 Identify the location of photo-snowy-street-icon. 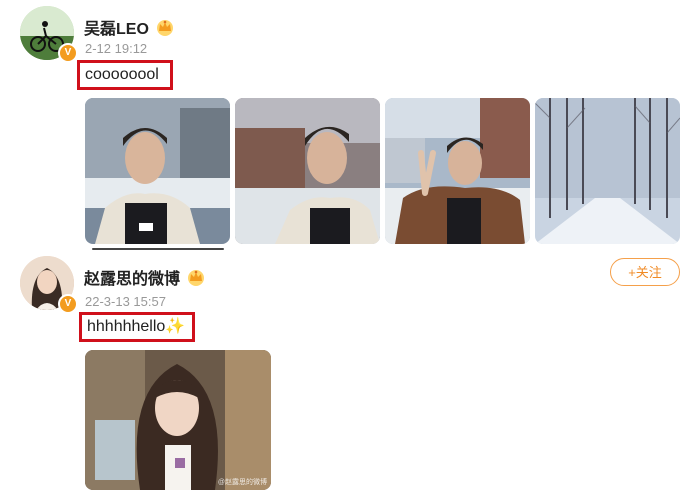
(607, 171).